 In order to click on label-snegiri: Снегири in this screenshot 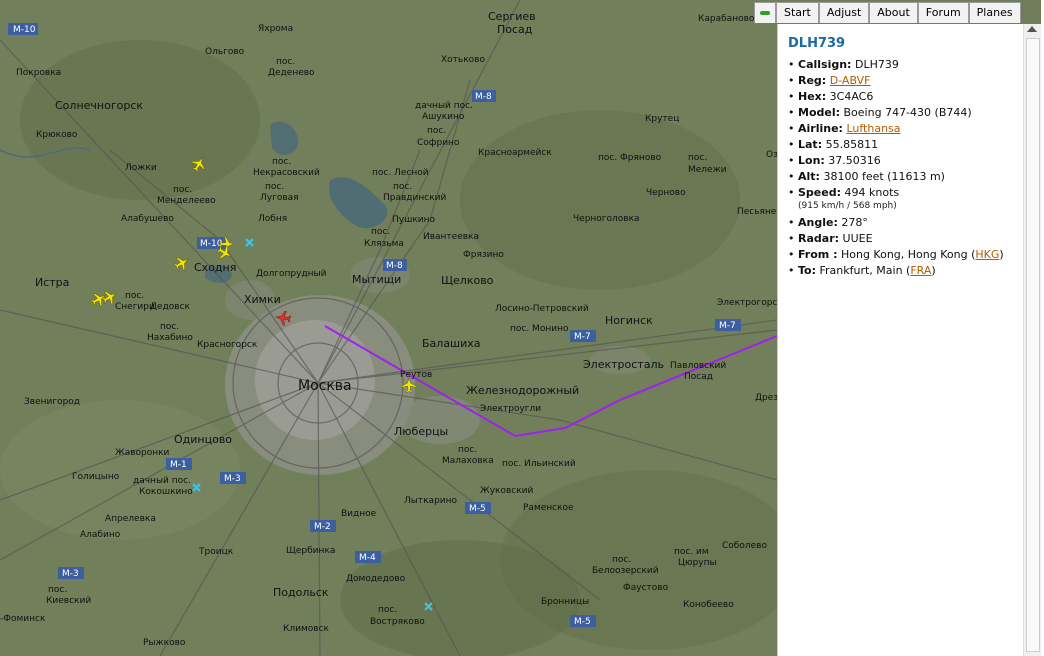, I will do `click(135, 307)`.